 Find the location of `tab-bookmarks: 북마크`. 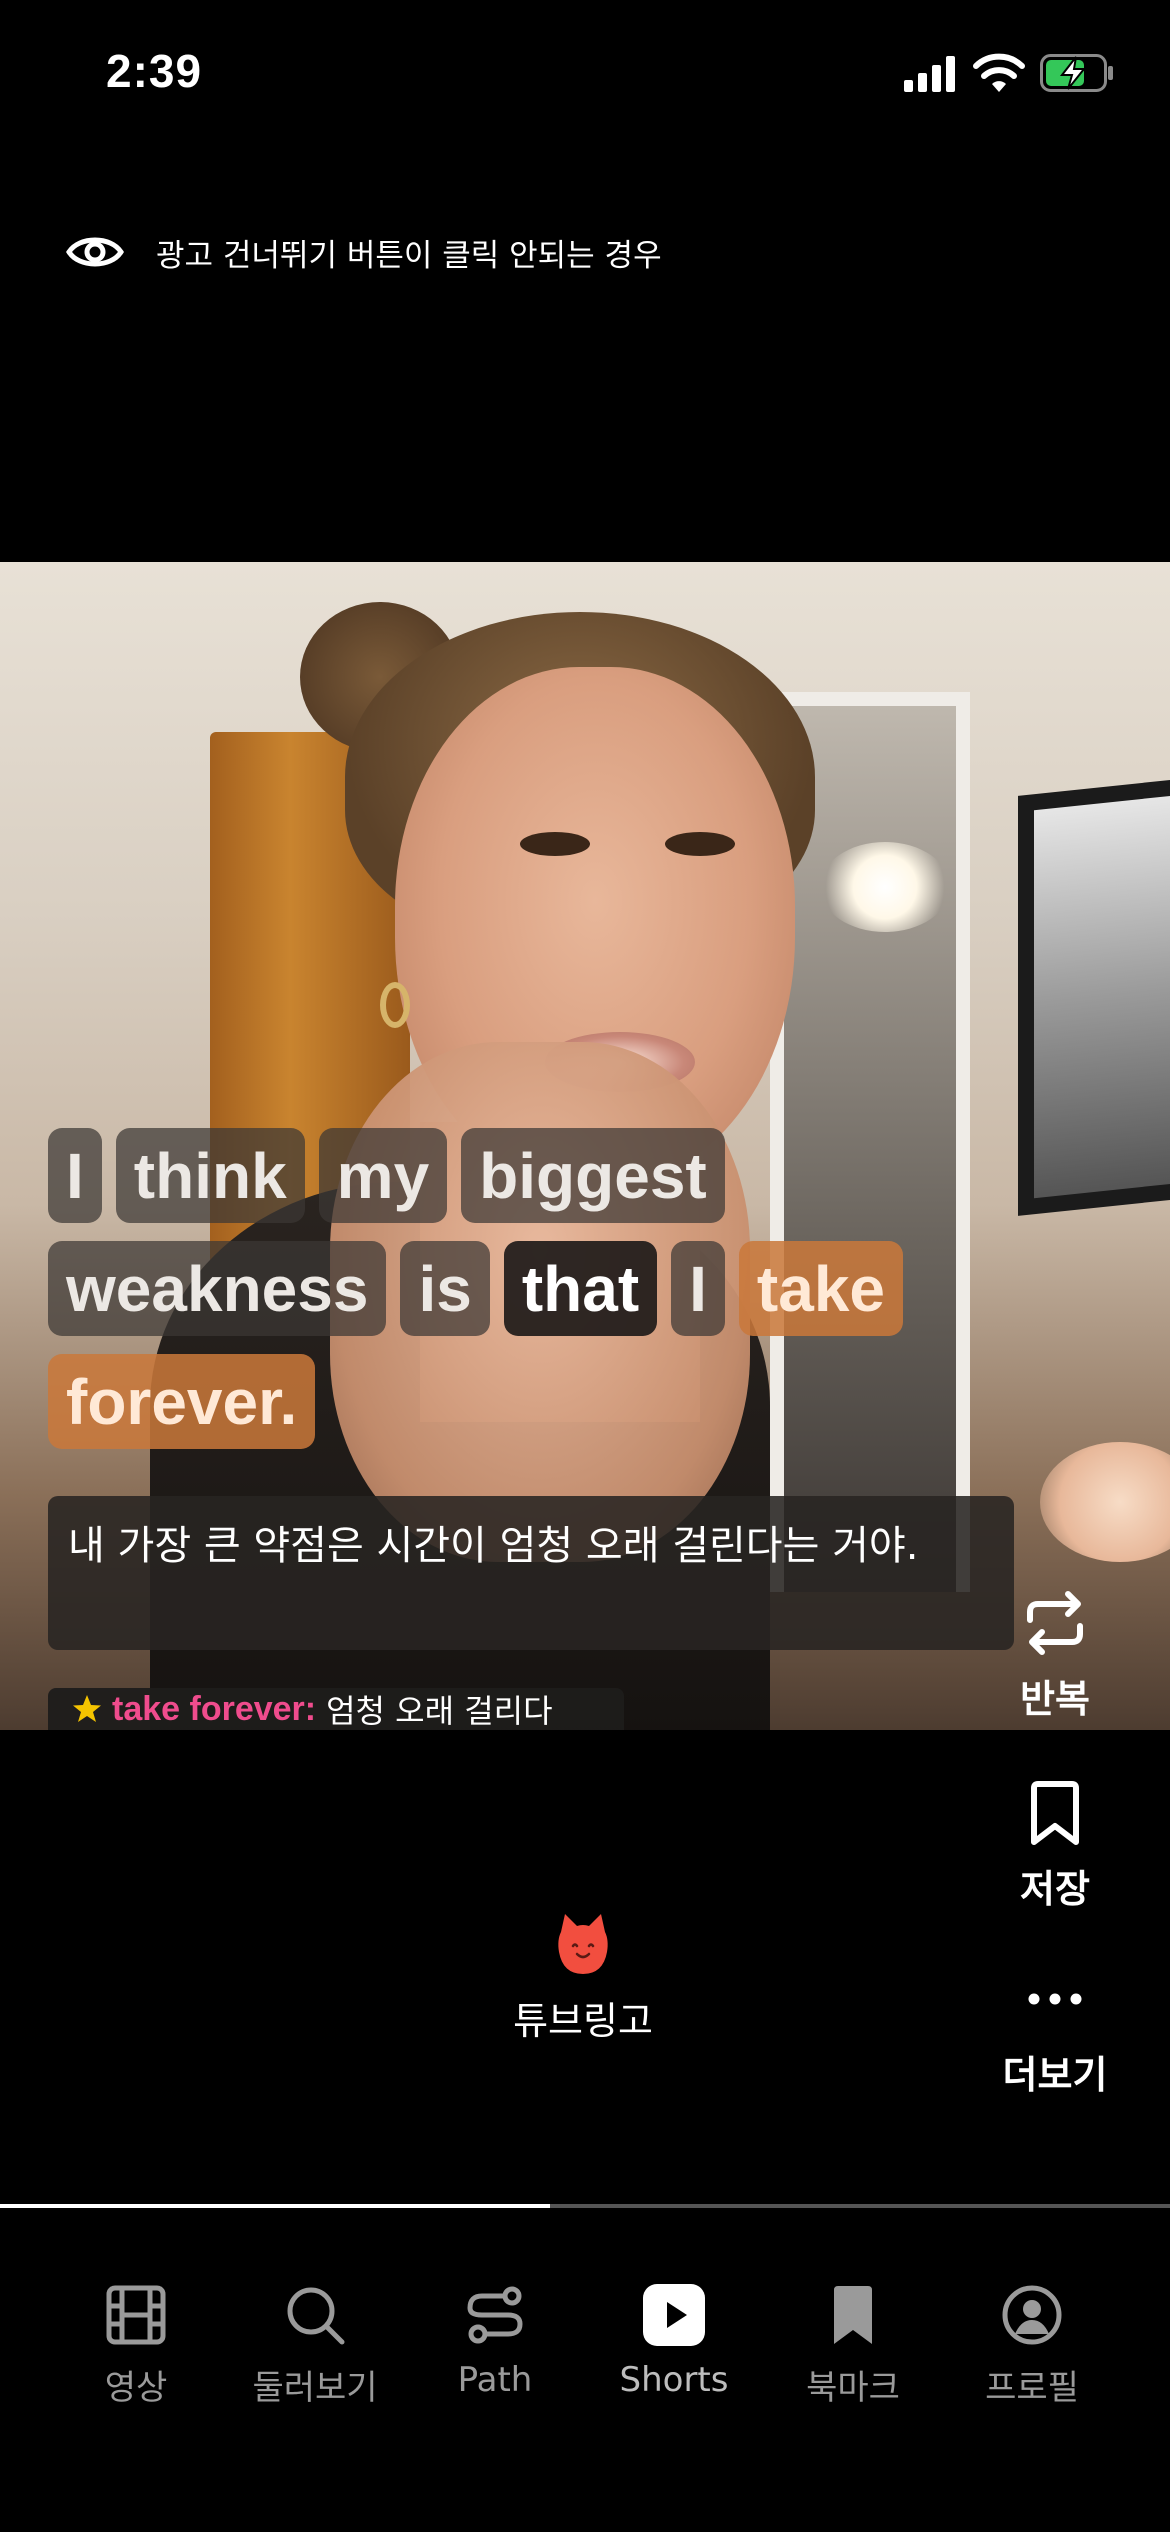

tab-bookmarks: 북마크 is located at coordinates (853, 2346).